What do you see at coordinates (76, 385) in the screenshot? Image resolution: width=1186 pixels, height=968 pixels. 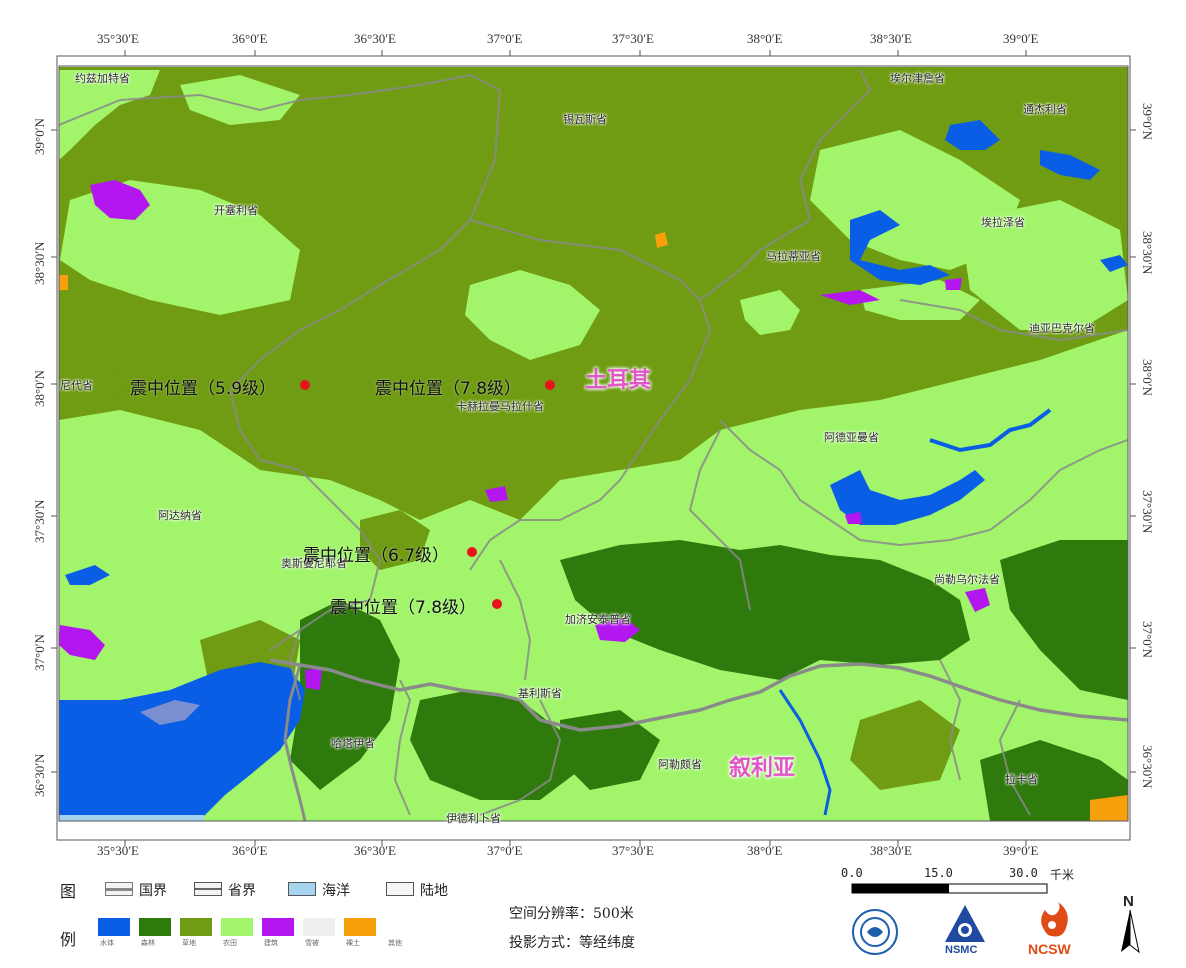 I see `province-label-nigde: 尼代省` at bounding box center [76, 385].